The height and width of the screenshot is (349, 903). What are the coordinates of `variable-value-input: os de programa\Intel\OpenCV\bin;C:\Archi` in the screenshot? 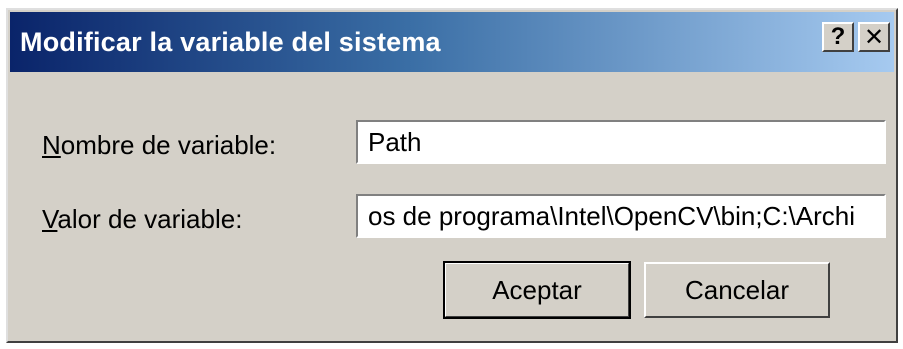 It's located at (621, 216).